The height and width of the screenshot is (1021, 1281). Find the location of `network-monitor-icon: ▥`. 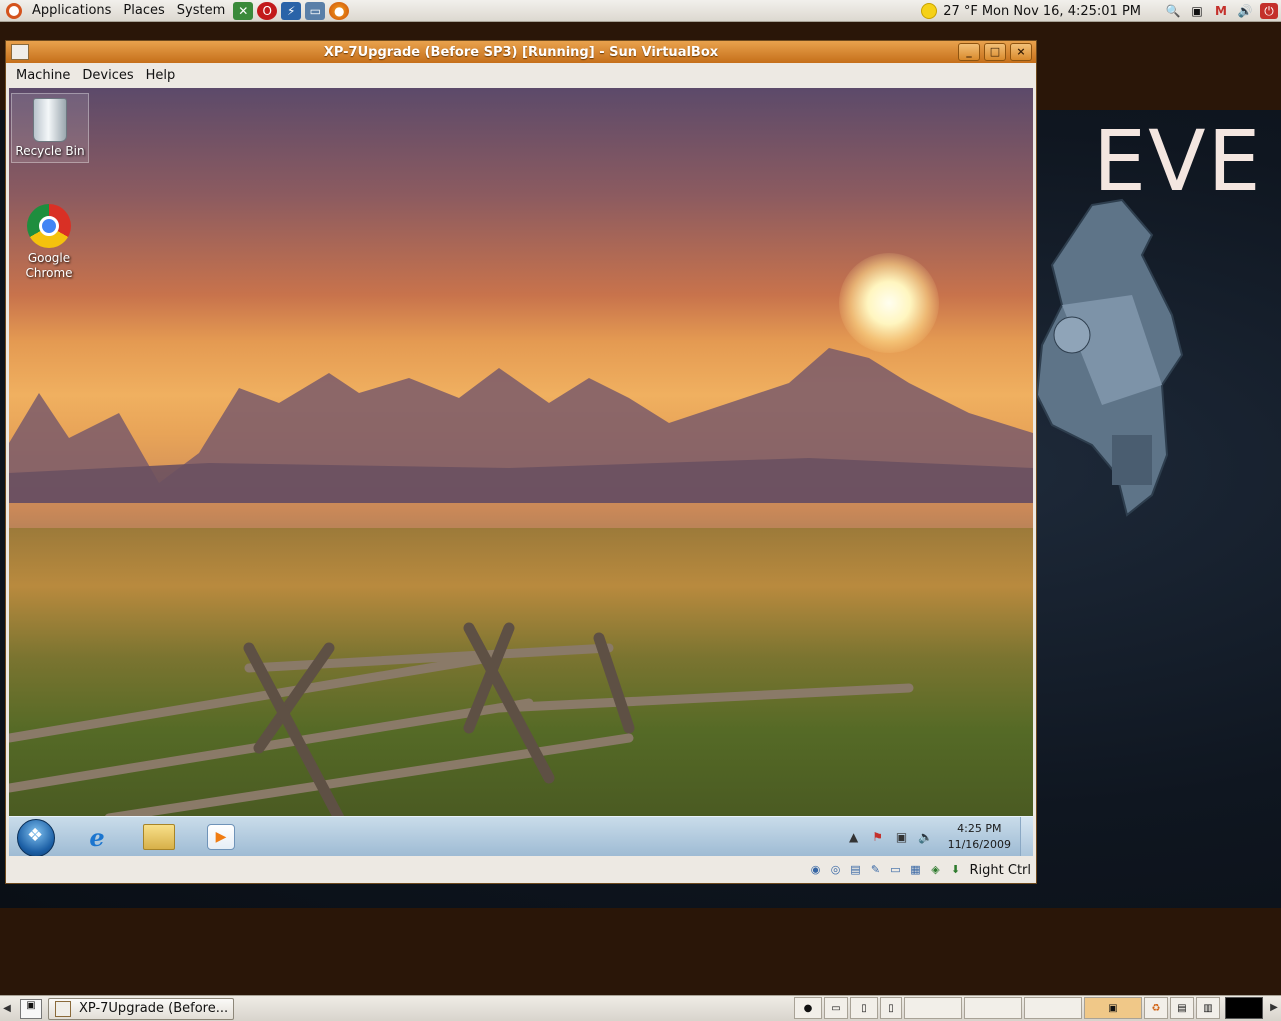

network-monitor-icon: ▥ is located at coordinates (1208, 1008).